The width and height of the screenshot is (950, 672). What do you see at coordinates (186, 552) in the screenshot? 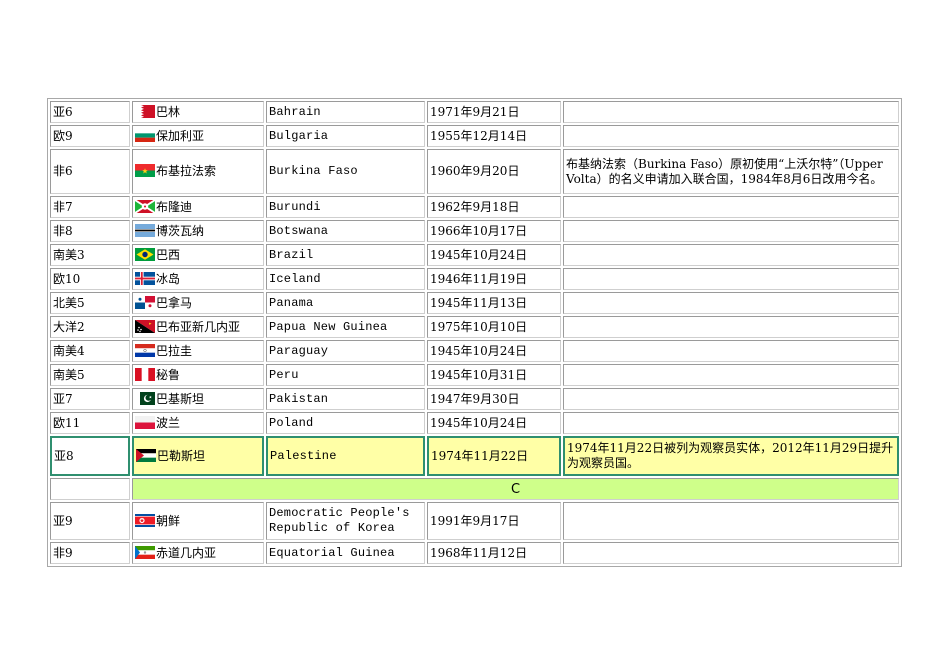
I see `country-name-cn: 赤道几内亚` at bounding box center [186, 552].